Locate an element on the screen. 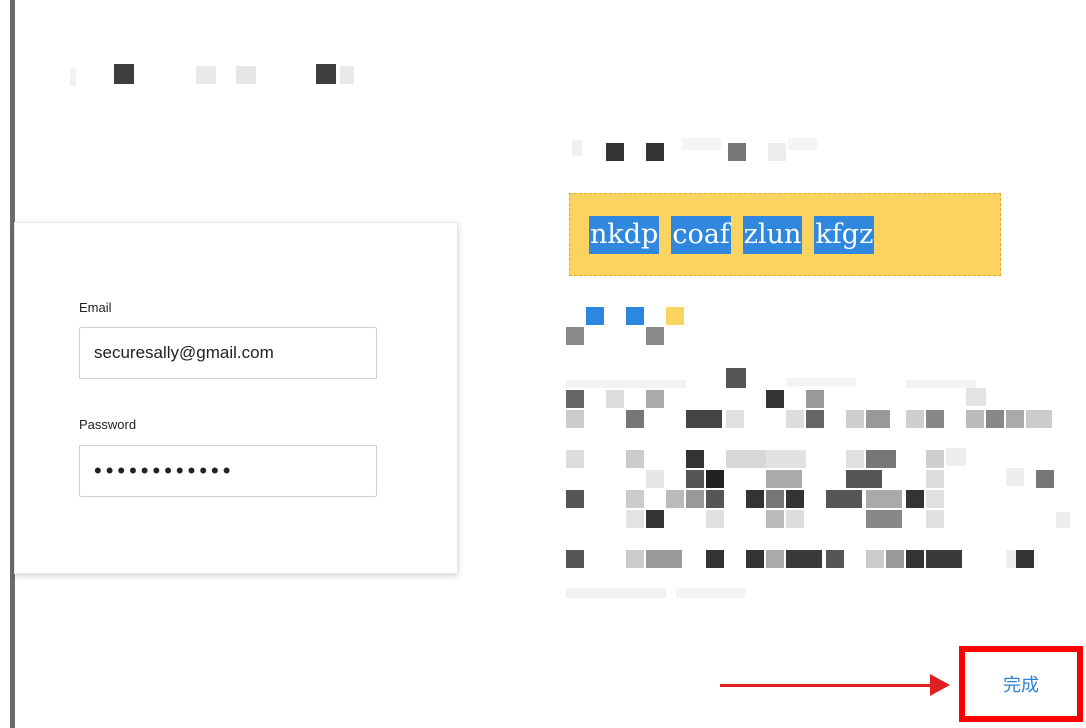 This screenshot has width=1086, height=728. annotation-arrow-line is located at coordinates (827, 685).